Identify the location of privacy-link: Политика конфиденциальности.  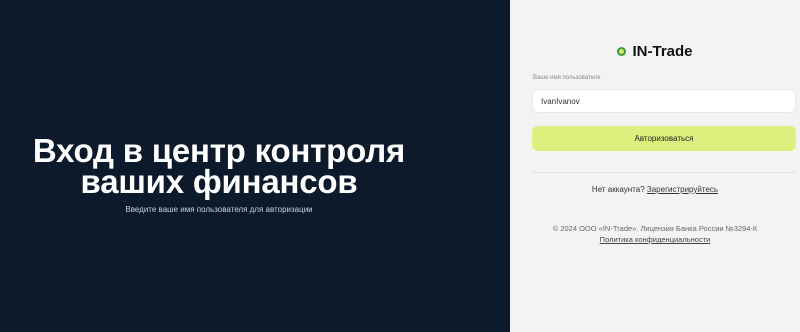
(655, 239).